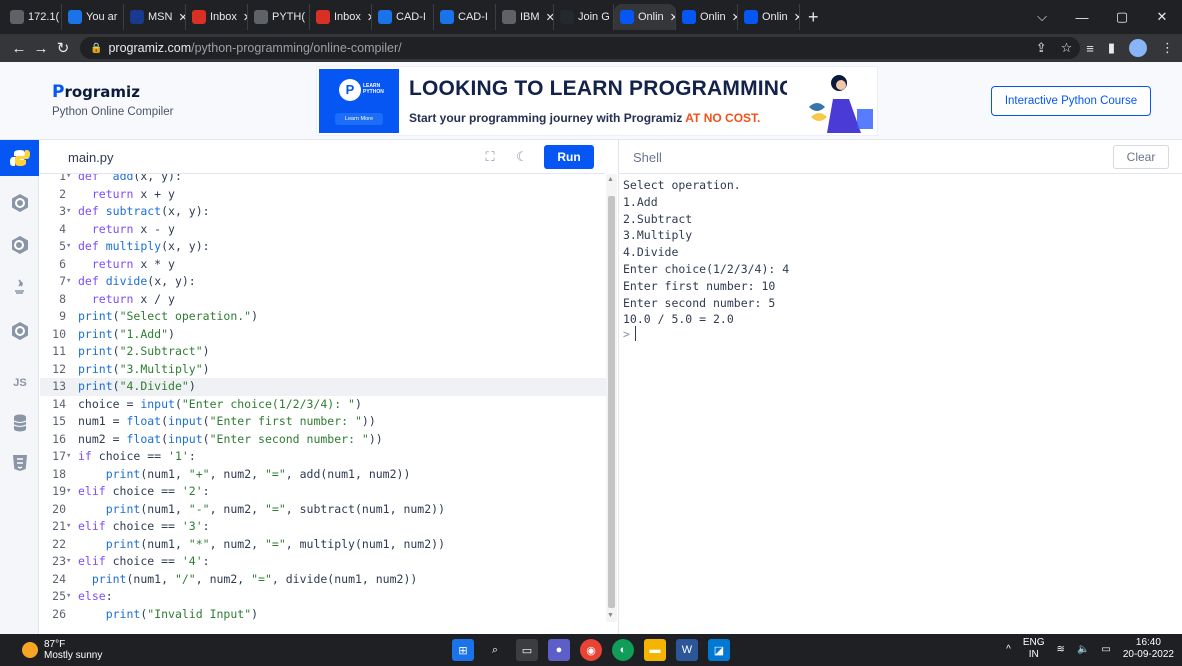 Image resolution: width=1182 pixels, height=666 pixels. Describe the element at coordinates (19, 158) in the screenshot. I see `language-python-icon` at that location.